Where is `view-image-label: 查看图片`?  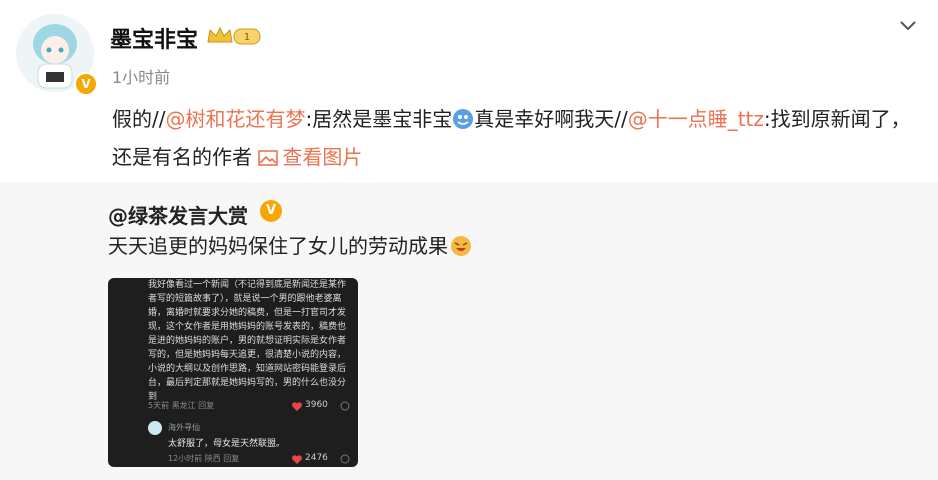
view-image-label: 查看图片 is located at coordinates (322, 157).